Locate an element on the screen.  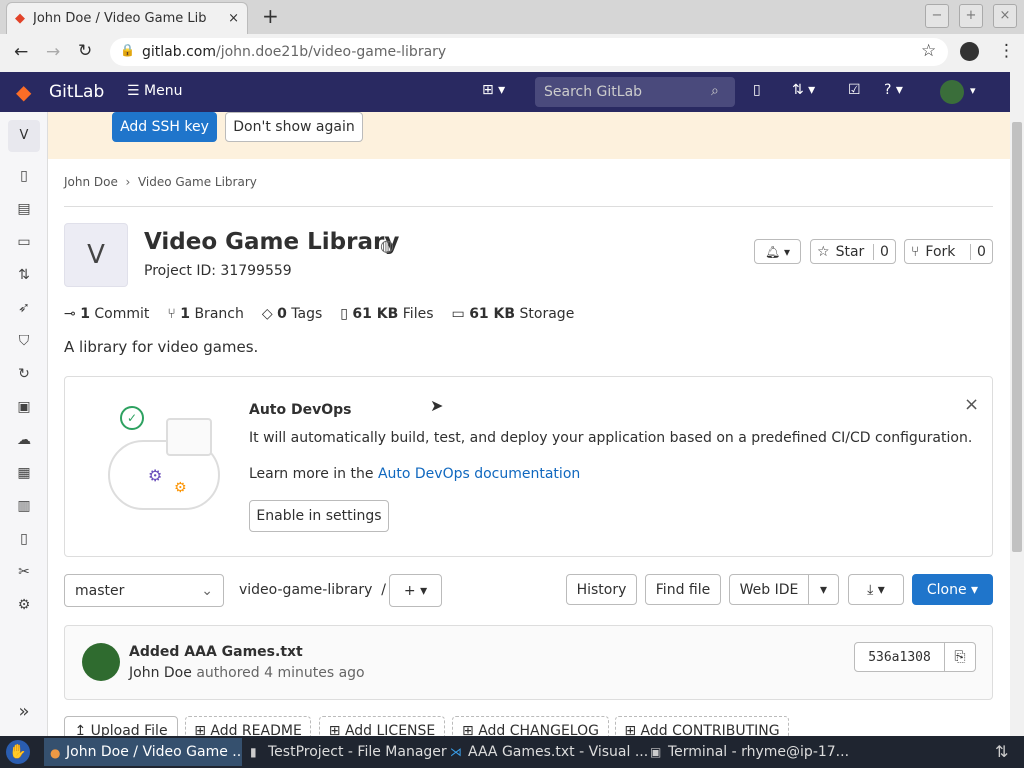
author-avatar is located at coordinates (101, 662).